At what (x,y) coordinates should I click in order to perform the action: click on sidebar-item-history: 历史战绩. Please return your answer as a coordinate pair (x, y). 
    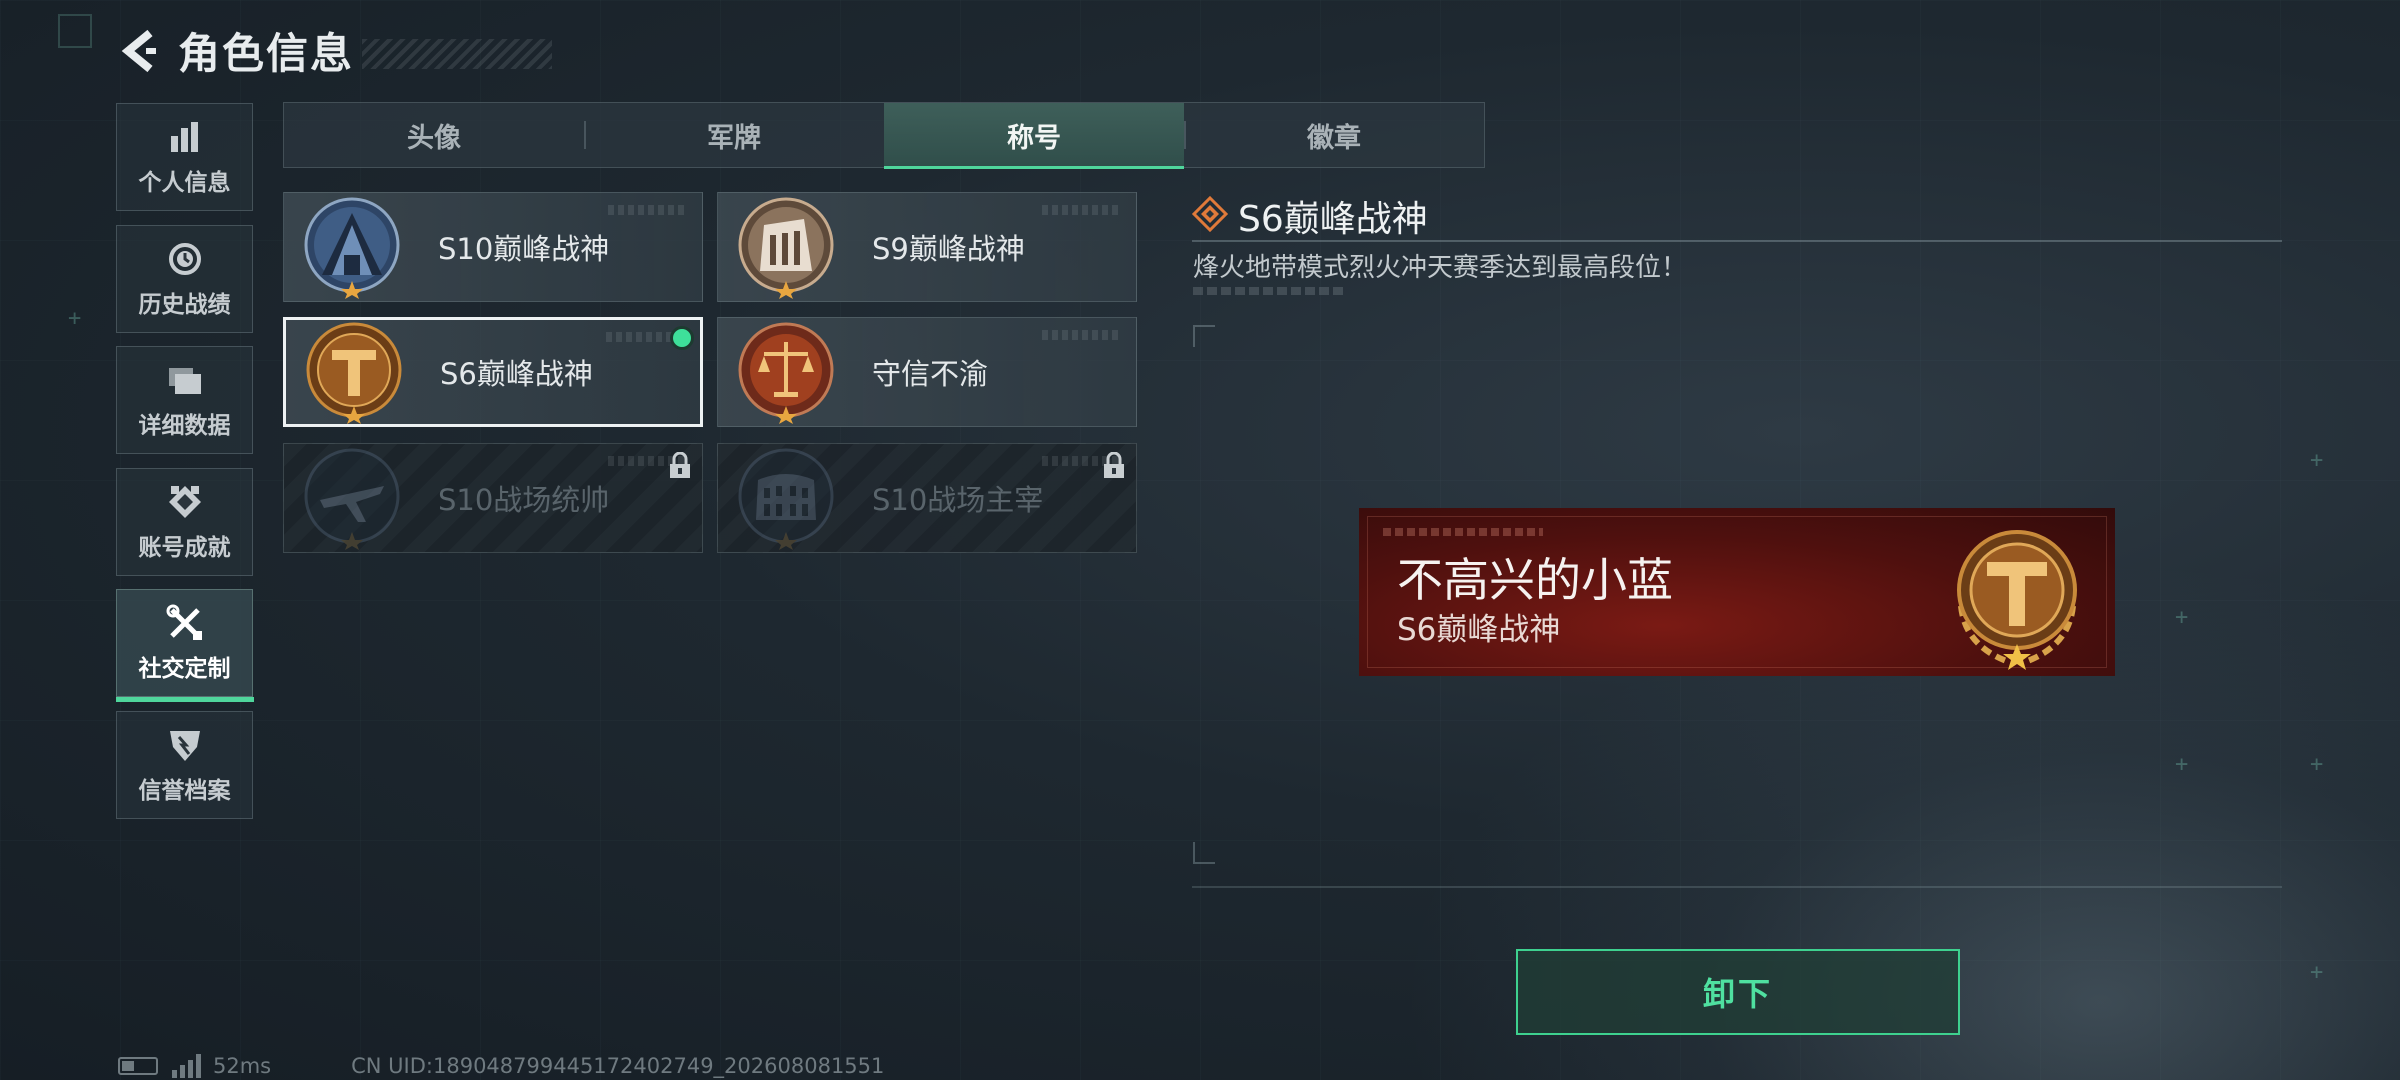
    Looking at the image, I should click on (184, 278).